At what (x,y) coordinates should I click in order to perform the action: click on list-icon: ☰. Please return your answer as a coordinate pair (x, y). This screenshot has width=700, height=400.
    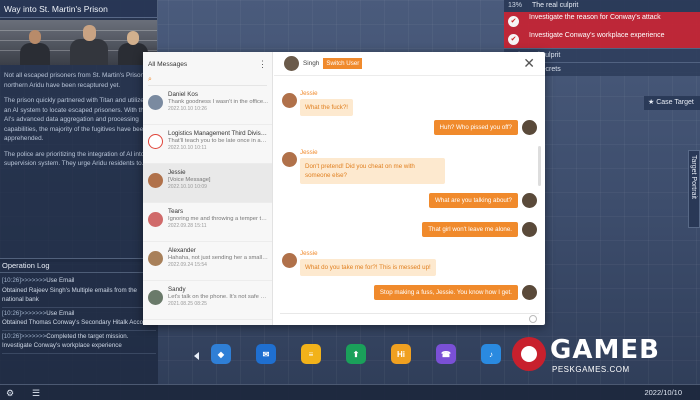
    Looking at the image, I should click on (36, 393).